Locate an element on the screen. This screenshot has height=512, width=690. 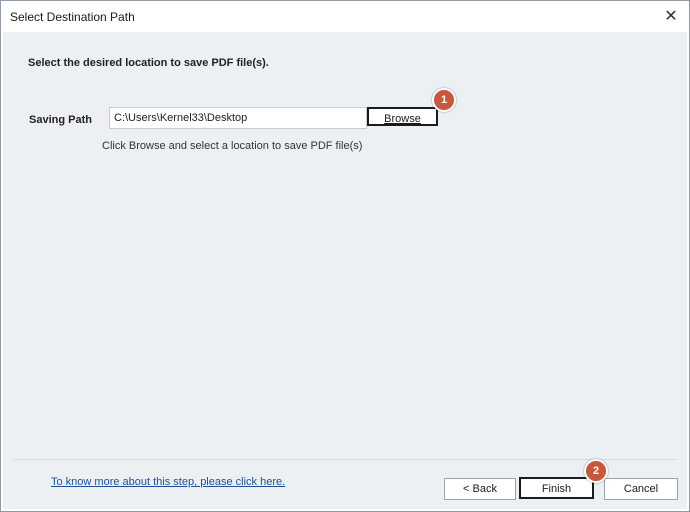
step-badge-2: 2 is located at coordinates (596, 471).